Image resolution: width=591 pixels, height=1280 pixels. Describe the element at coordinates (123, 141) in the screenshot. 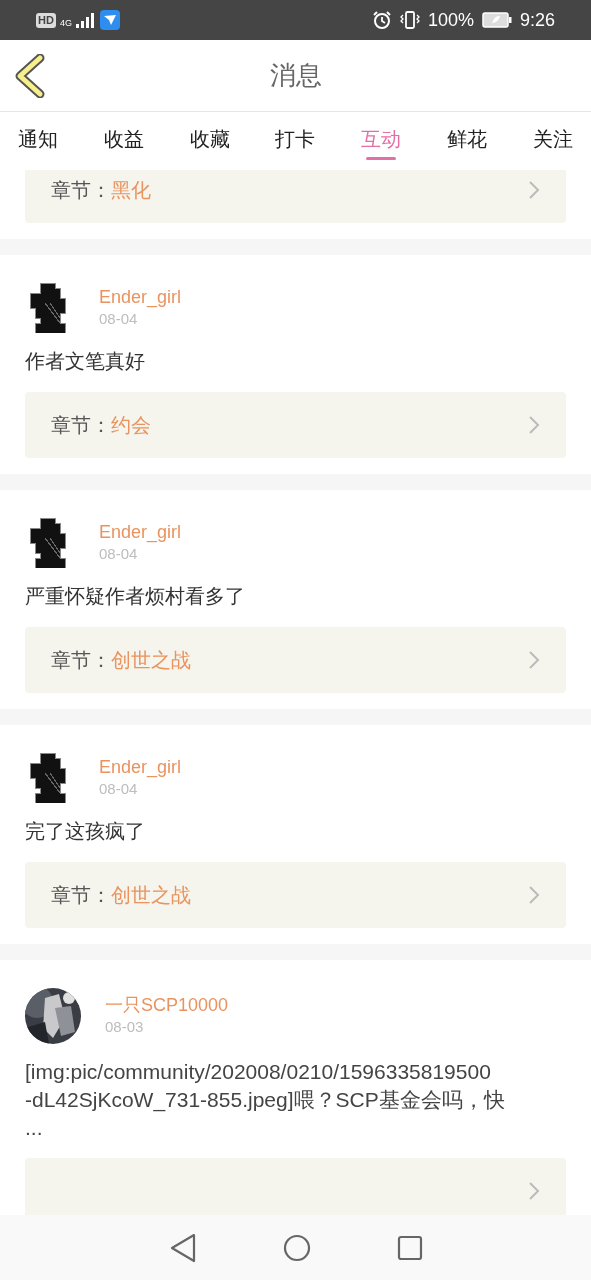

I see `tab: 收益` at that location.